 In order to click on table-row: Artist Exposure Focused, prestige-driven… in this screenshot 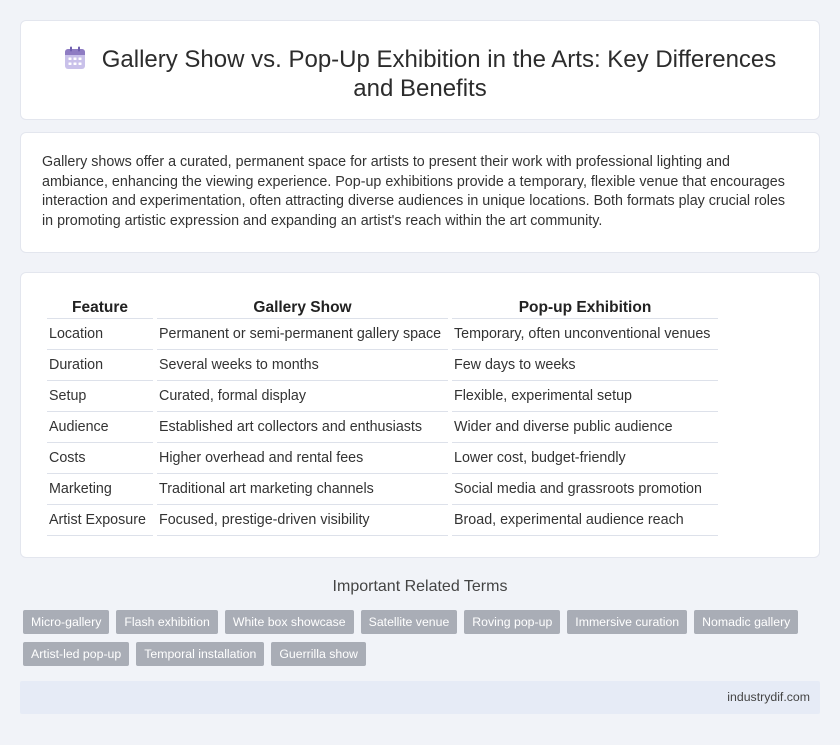, I will do `click(382, 520)`.